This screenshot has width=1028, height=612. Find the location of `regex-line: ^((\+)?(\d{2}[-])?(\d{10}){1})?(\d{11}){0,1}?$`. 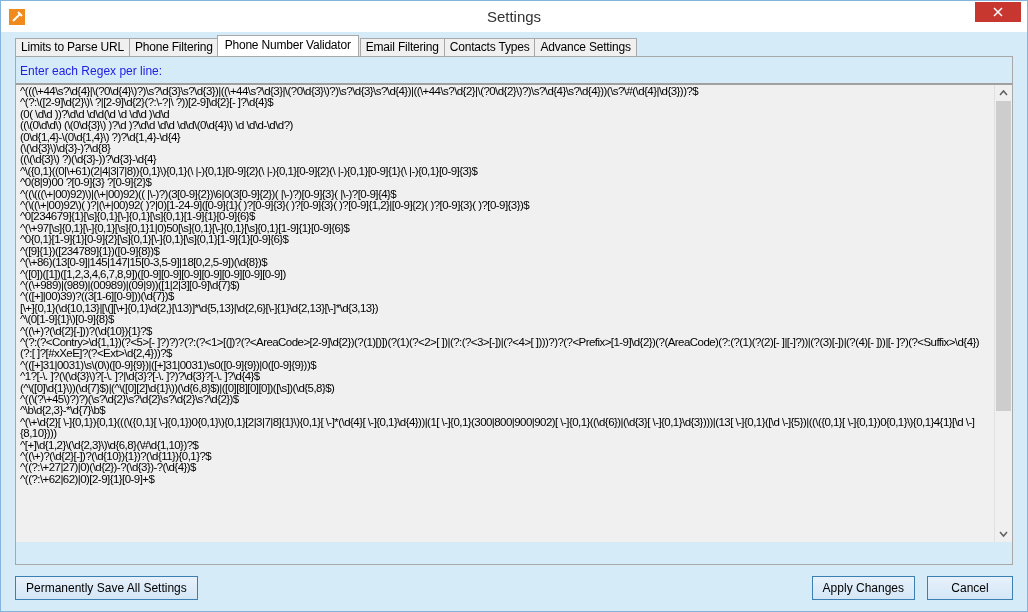

regex-line: ^((\+)?(\d{2}[-])?(\d{10}){1})?(\d{11}){0,1}?$ is located at coordinates (116, 457).